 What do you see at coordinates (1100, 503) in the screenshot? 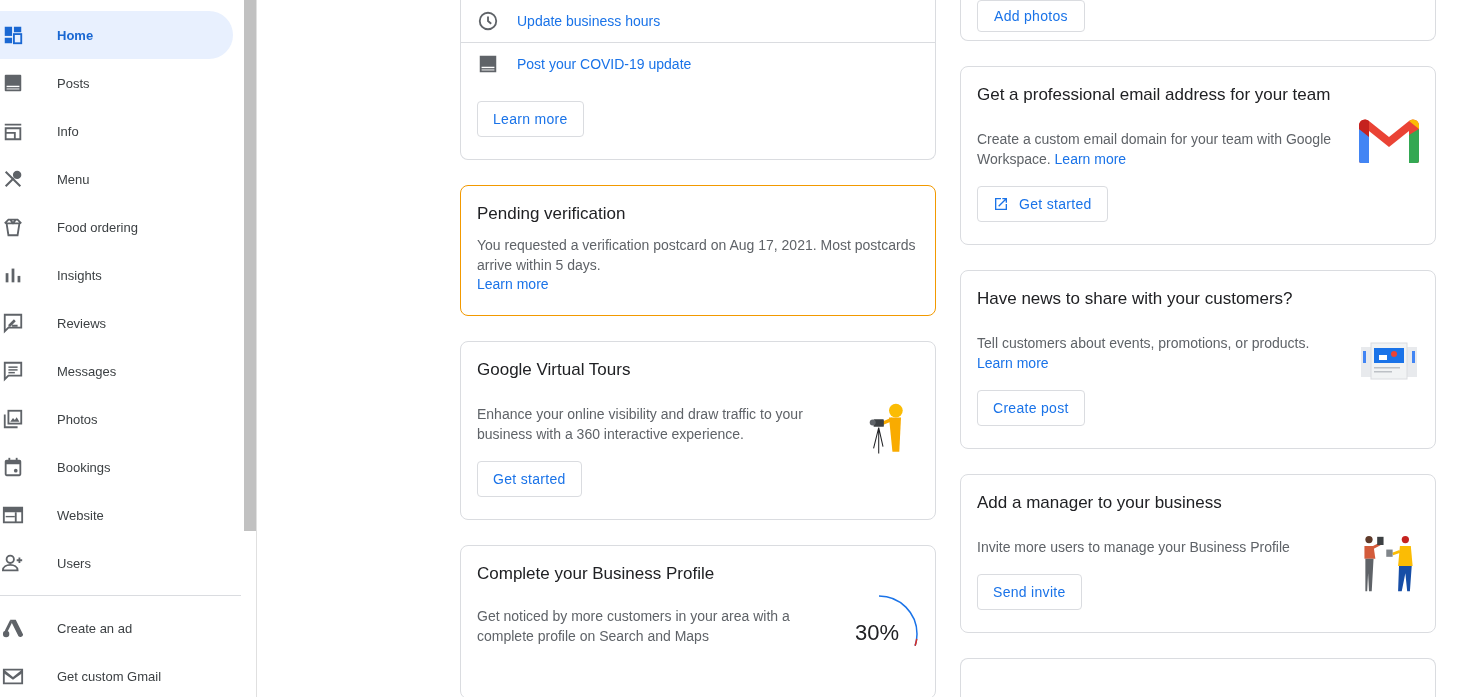
I see `card-title: Add a manager to your business` at bounding box center [1100, 503].